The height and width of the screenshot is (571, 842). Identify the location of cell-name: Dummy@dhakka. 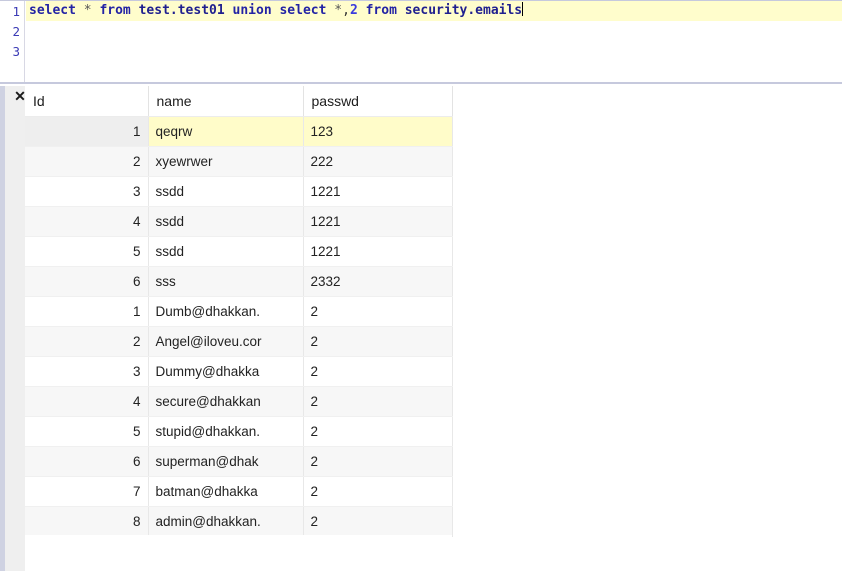
(226, 371).